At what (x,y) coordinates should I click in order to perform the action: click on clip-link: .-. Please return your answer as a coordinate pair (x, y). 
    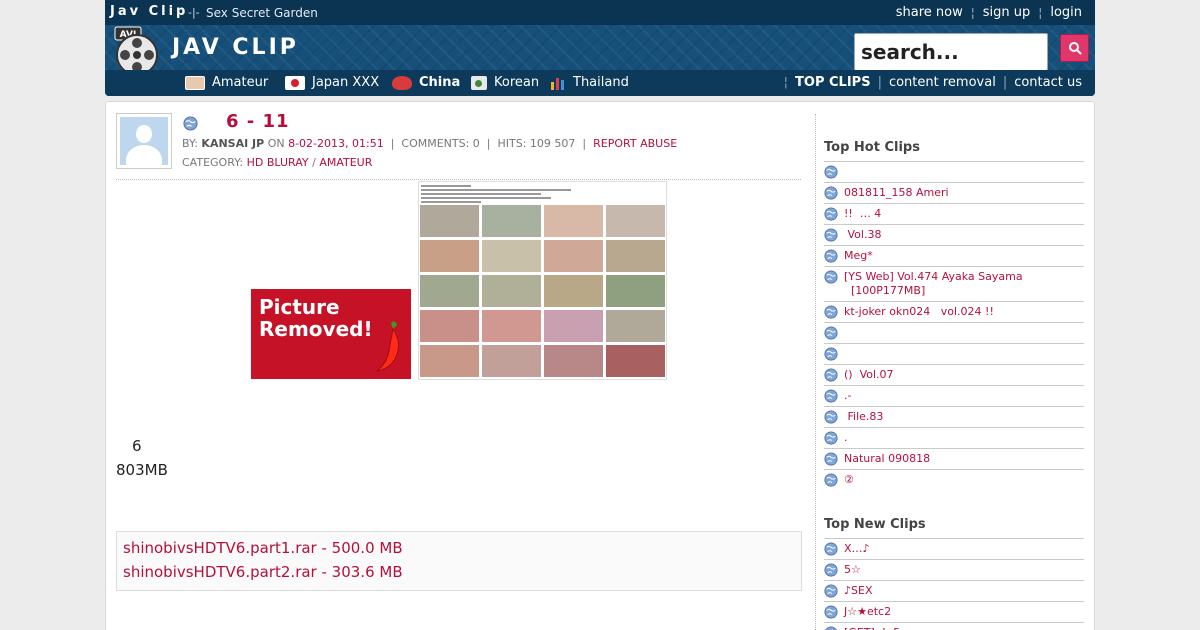
    Looking at the image, I should click on (847, 395).